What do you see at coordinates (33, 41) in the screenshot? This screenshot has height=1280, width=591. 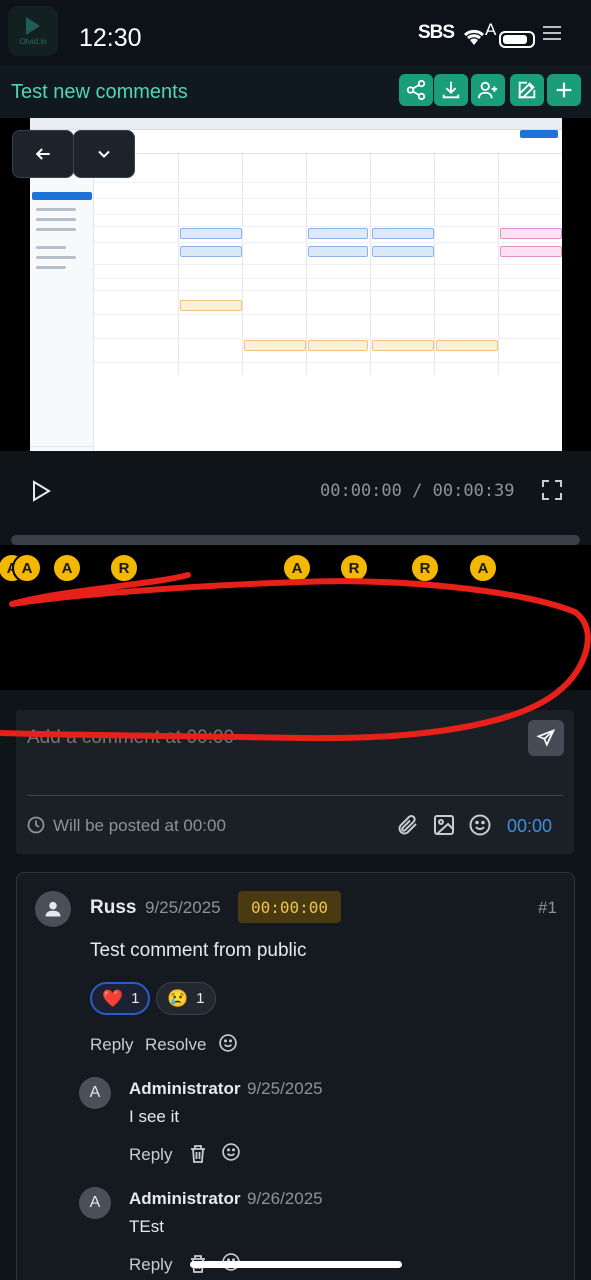 I see `logo-text: Otvid.io` at bounding box center [33, 41].